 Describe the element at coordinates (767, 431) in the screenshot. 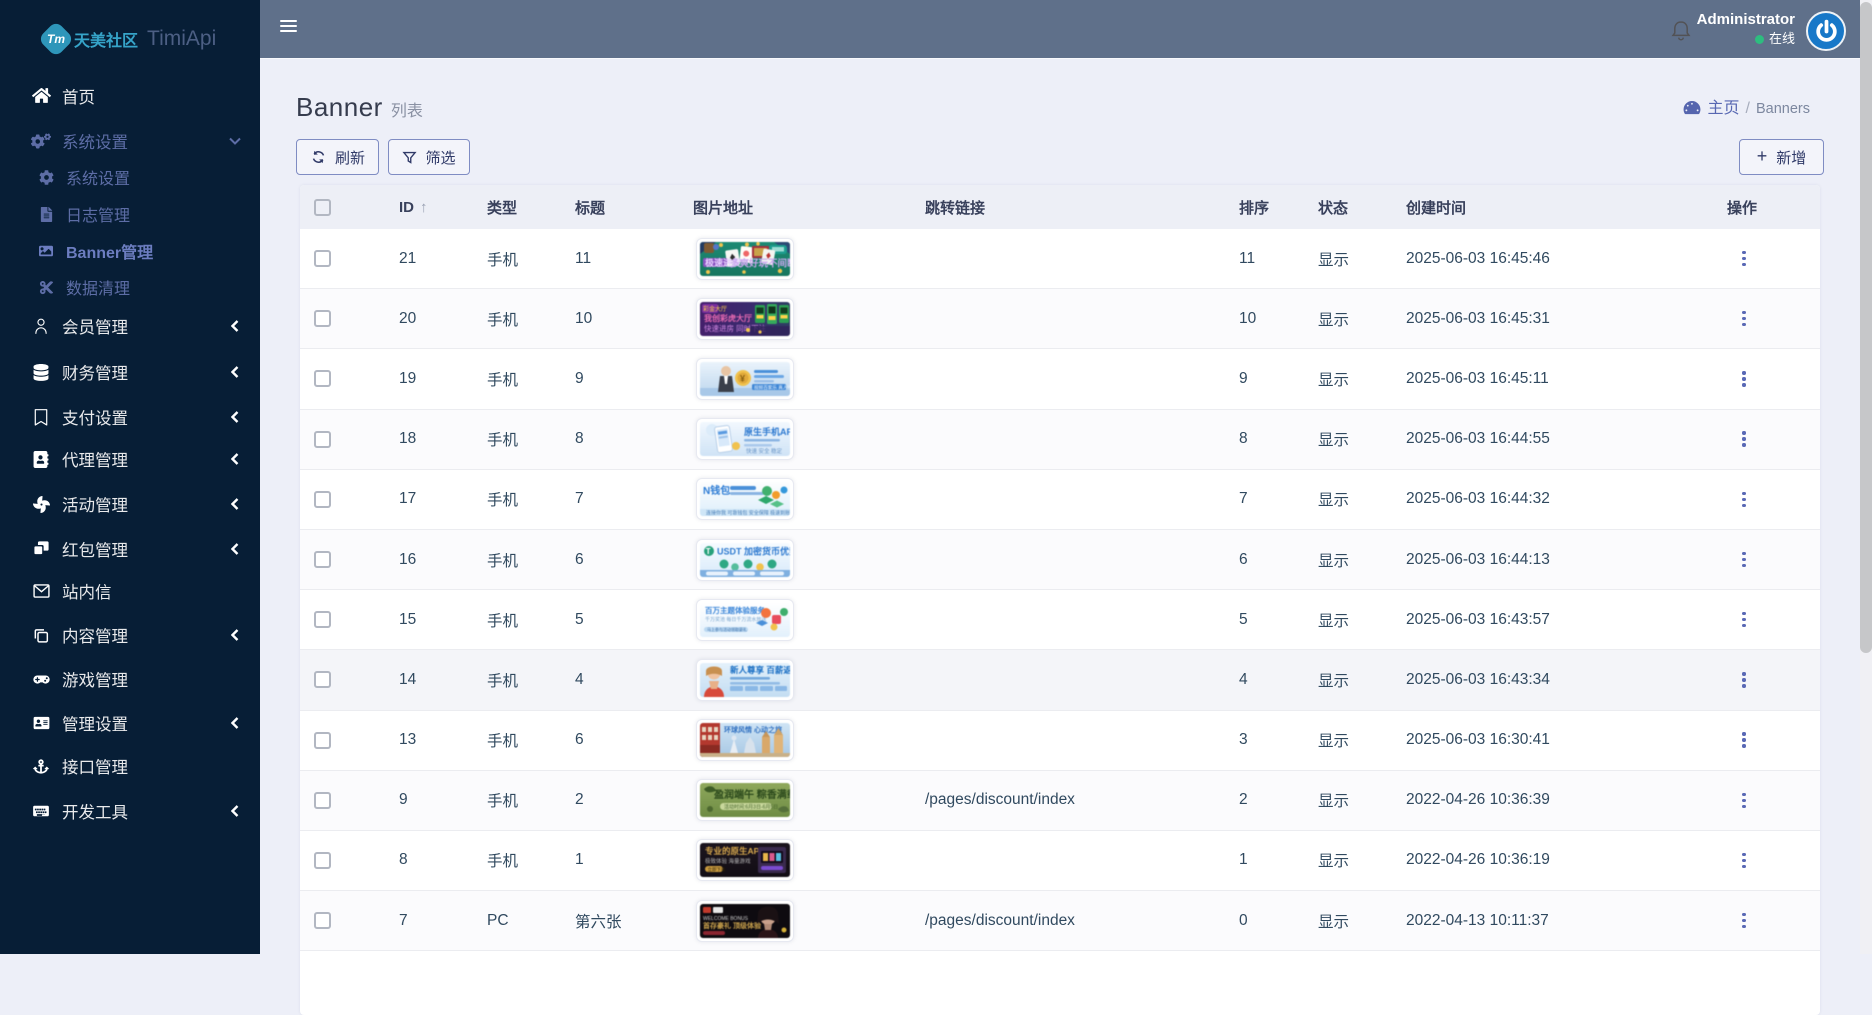

I see `svg-text: 原生手机APP` at that location.